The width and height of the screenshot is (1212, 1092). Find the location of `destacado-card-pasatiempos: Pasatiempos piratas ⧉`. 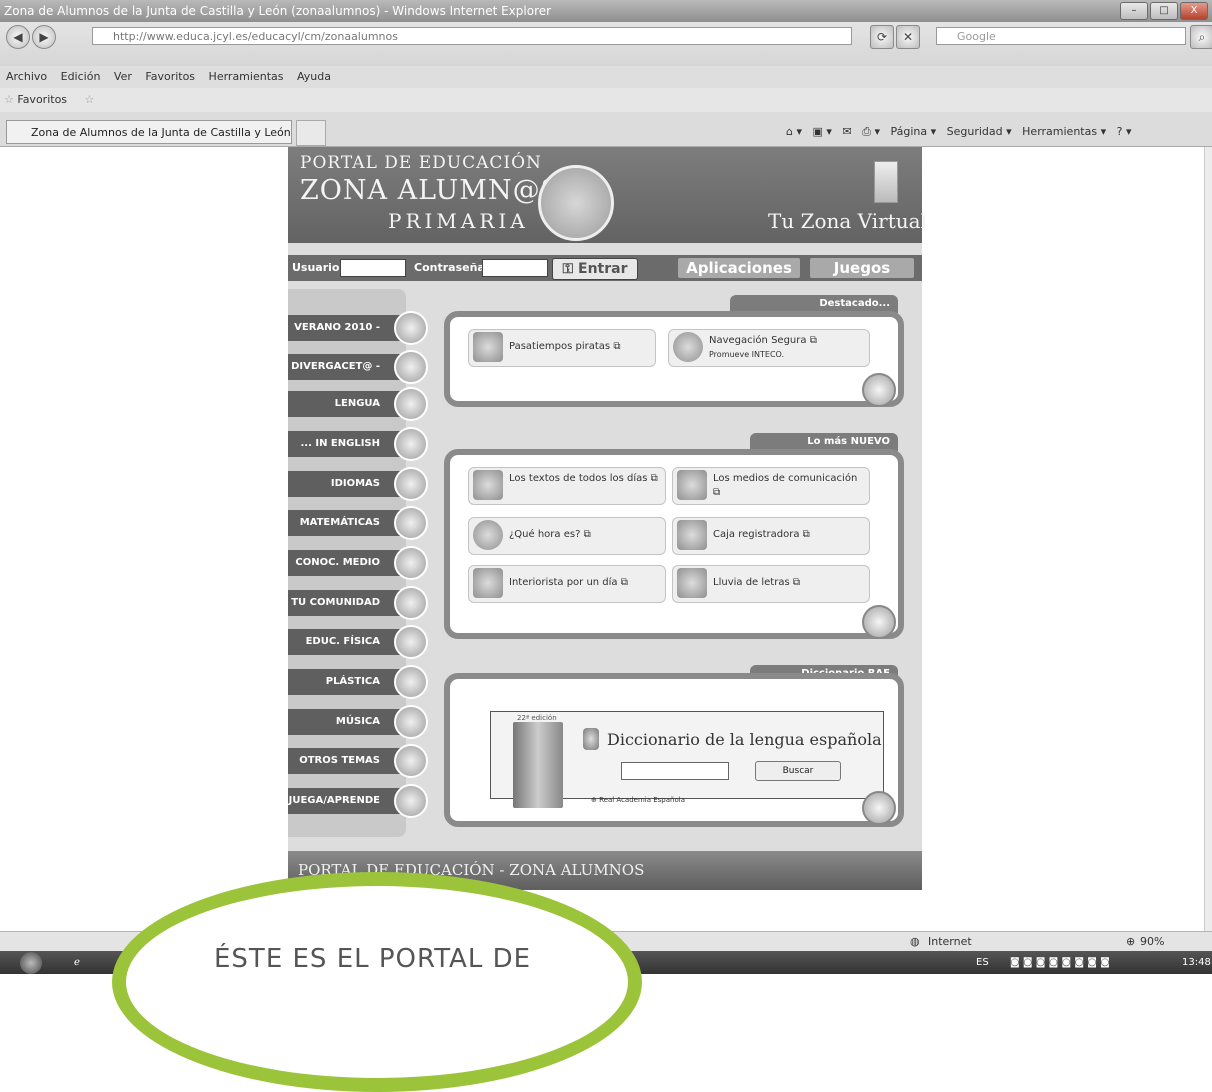

destacado-card-pasatiempos: Pasatiempos piratas ⧉ is located at coordinates (562, 348).